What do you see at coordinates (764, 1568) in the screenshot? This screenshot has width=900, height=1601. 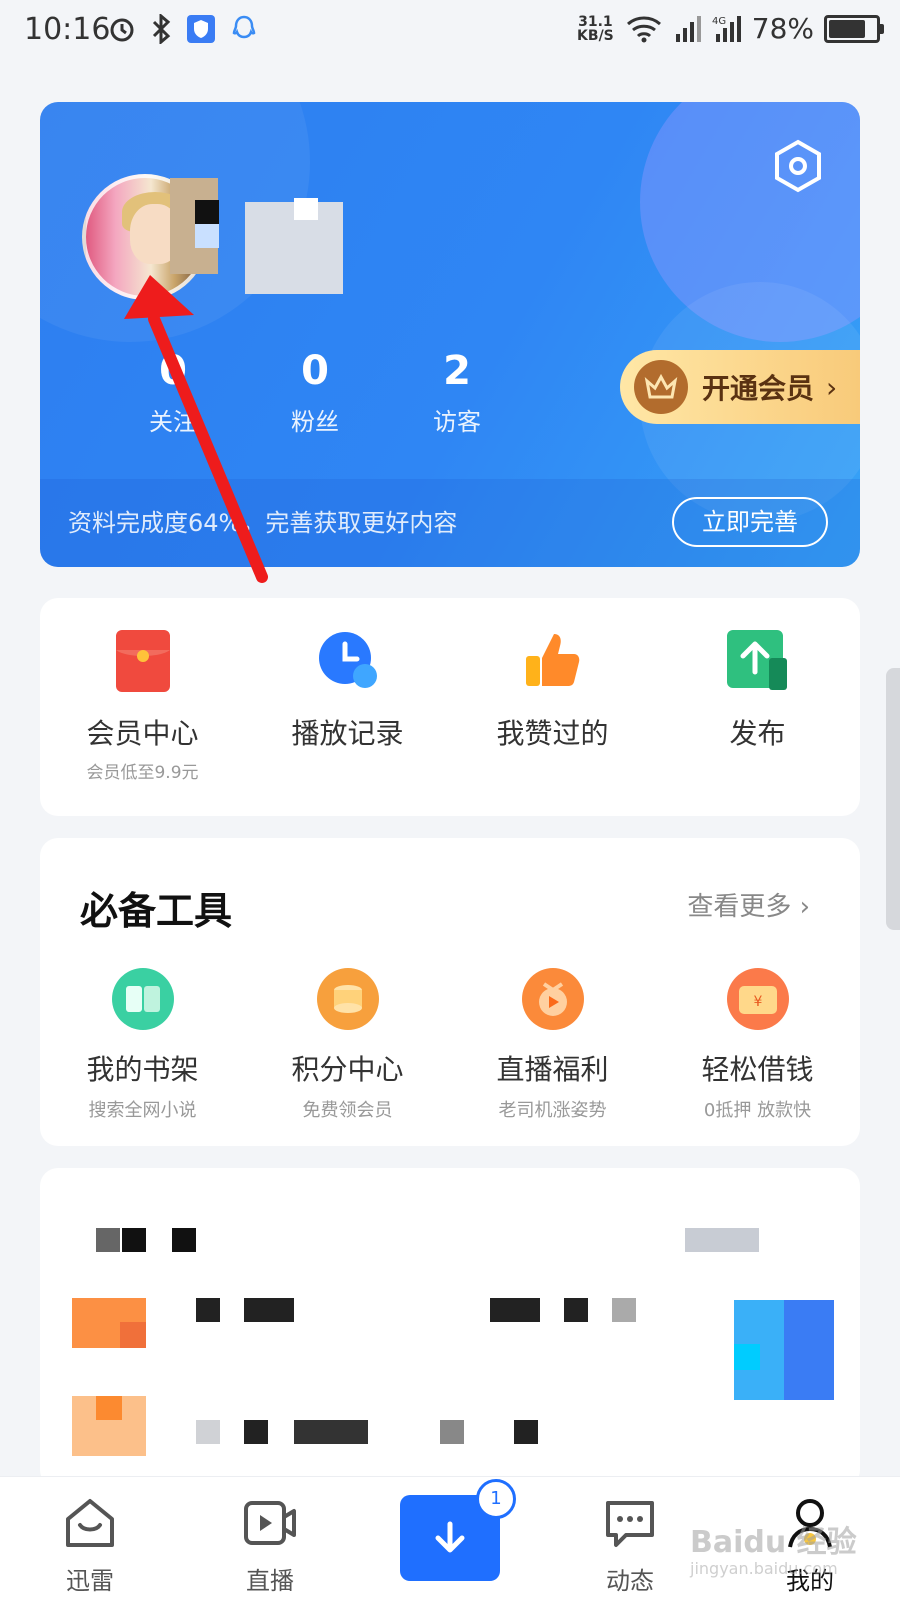 I see `watermark-url: jingyan.baidu.com` at bounding box center [764, 1568].